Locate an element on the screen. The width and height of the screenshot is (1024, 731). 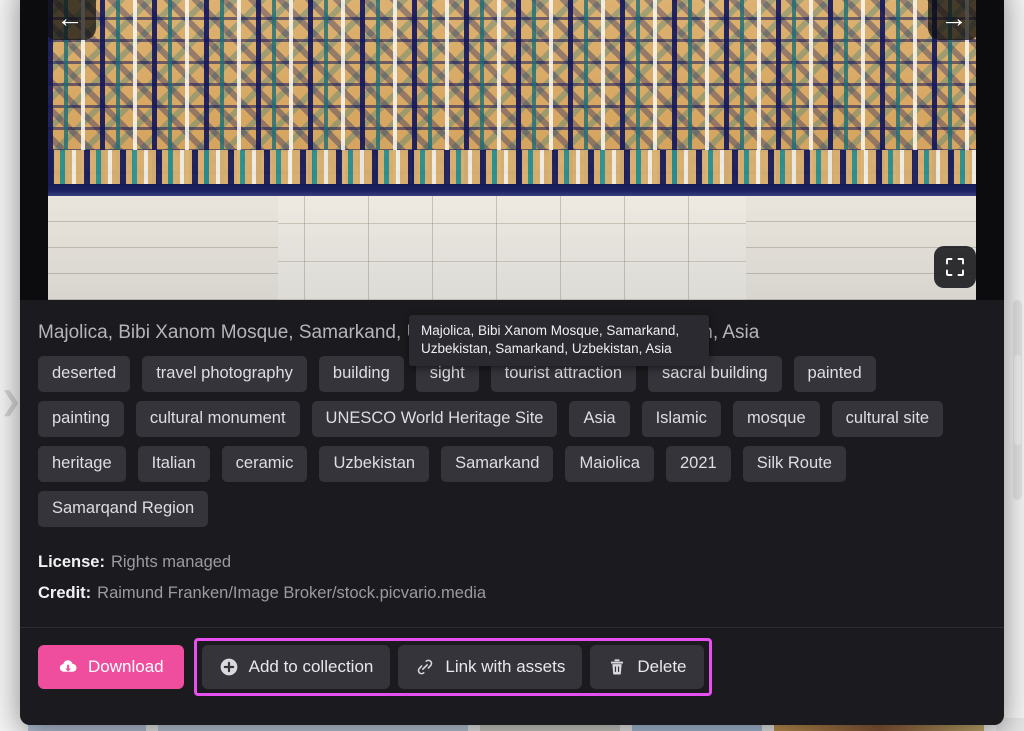
tag-item: Samarkand is located at coordinates (497, 464).